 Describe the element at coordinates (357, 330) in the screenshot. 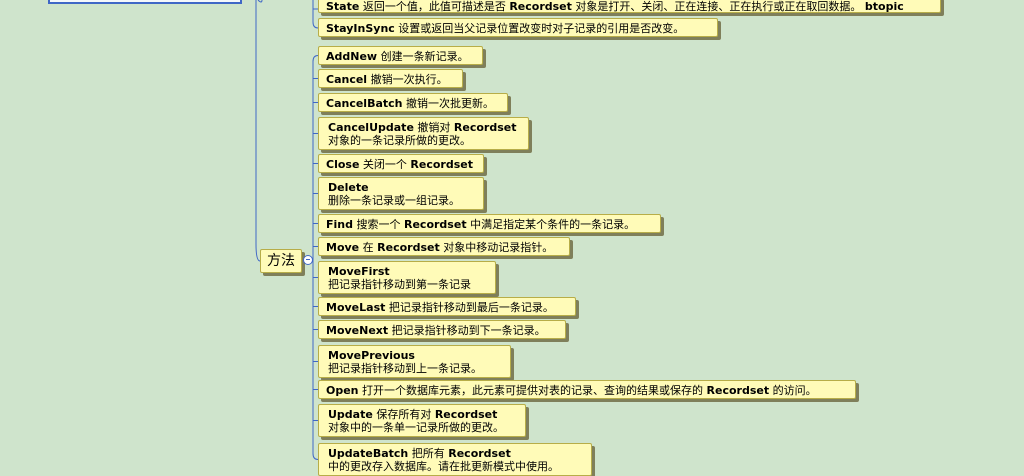

I see `member-name: MoveNext` at that location.